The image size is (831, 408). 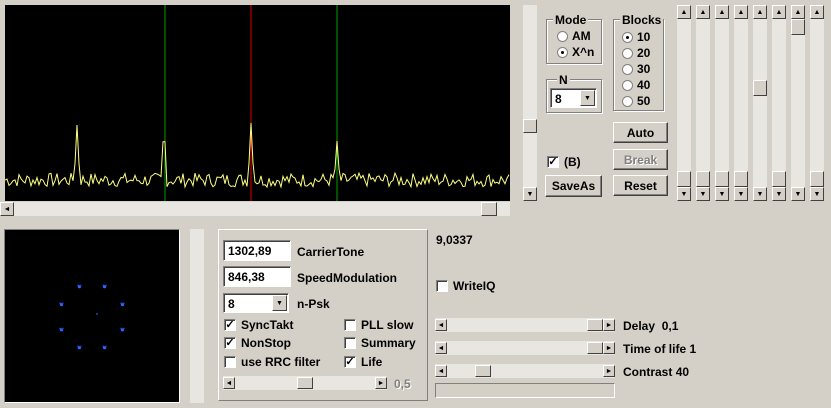 I want to click on delay-label: Delay 0,1, so click(x=651, y=326).